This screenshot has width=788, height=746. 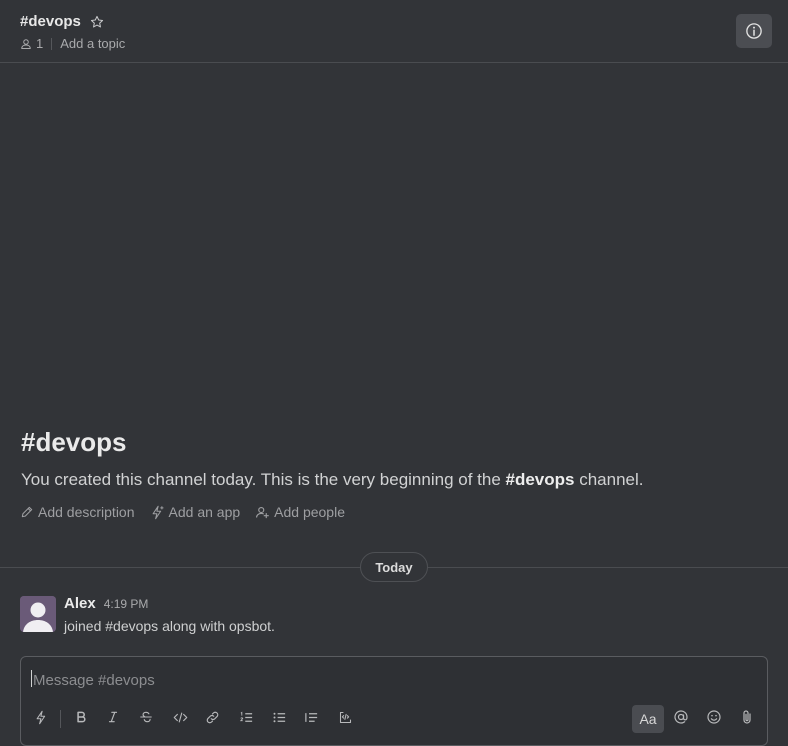 I want to click on bulleted-list-button, so click(x=279, y=717).